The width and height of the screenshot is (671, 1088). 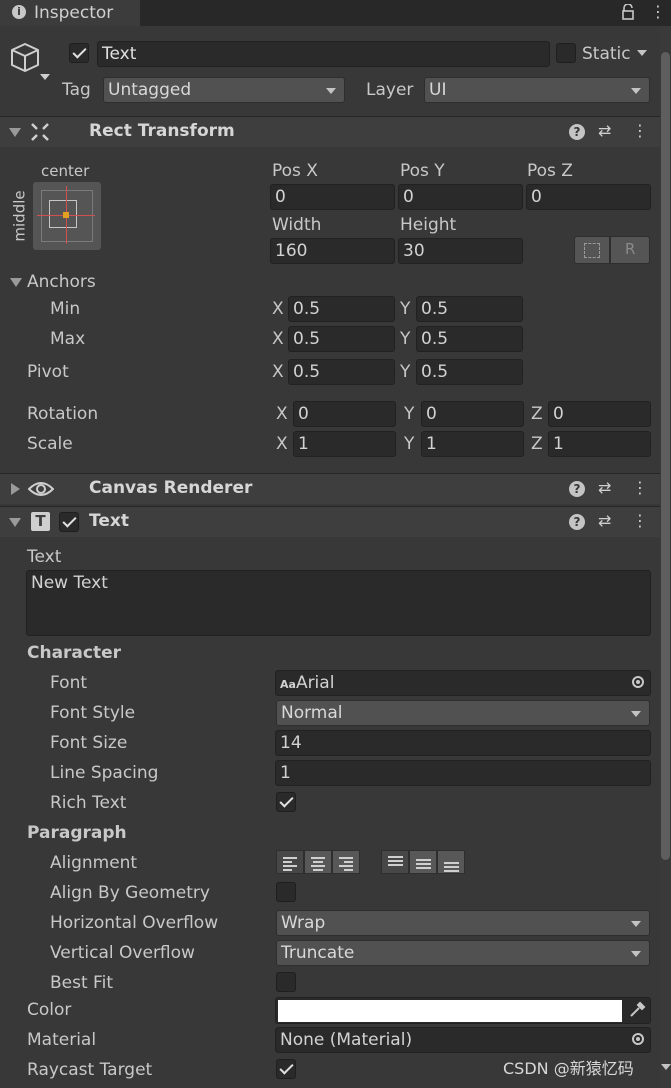 What do you see at coordinates (409, 414) in the screenshot?
I see `rot-y-label: Y` at bounding box center [409, 414].